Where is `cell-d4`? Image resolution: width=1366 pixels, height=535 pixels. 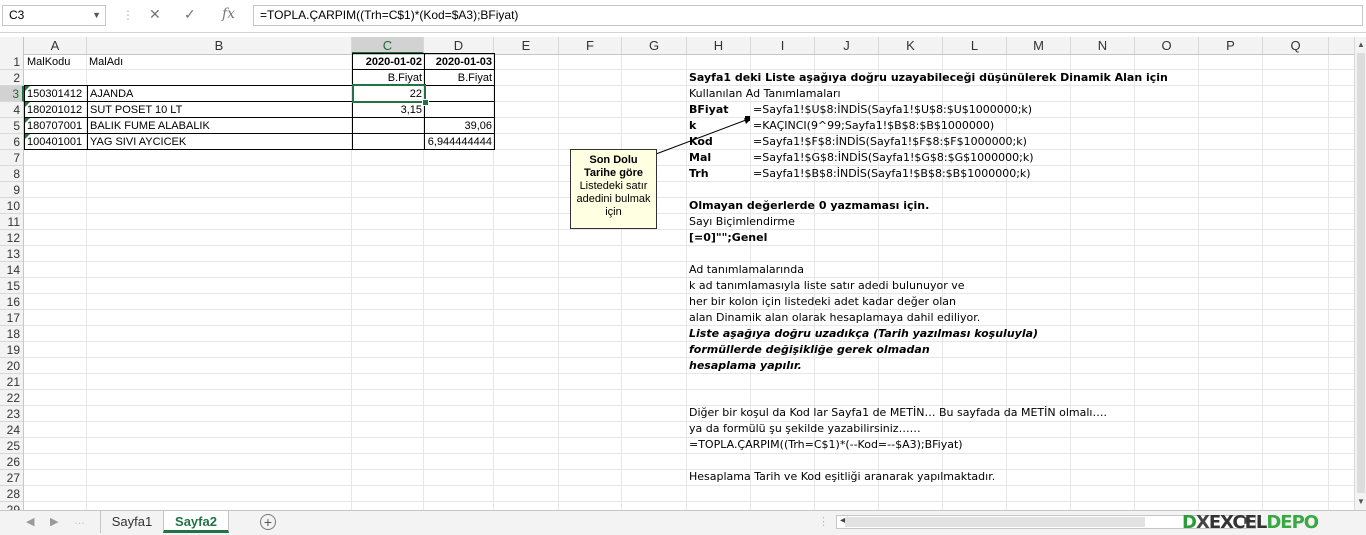
cell-d4 is located at coordinates (459, 109).